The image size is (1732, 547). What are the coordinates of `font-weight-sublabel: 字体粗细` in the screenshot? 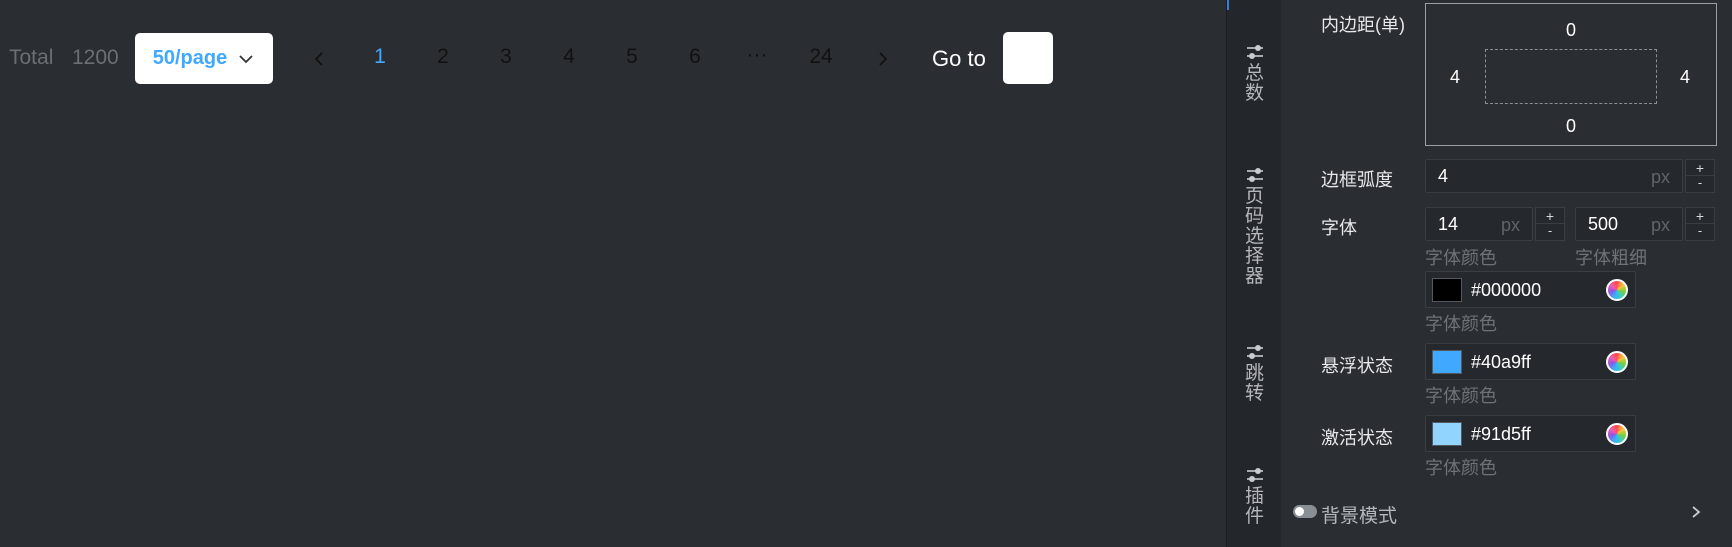 It's located at (1611, 258).